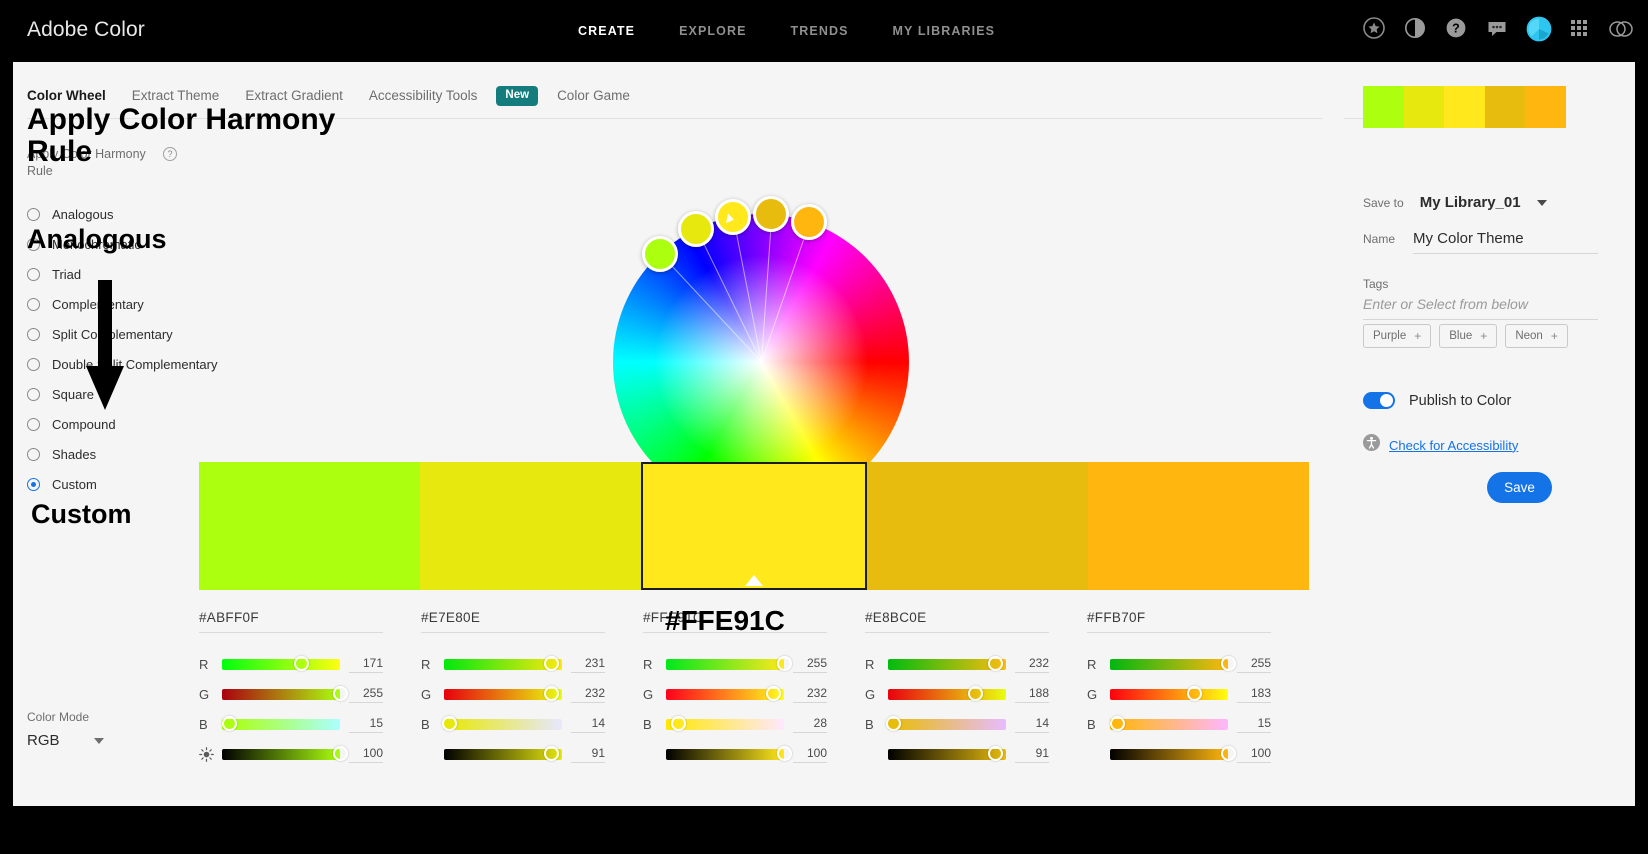 This screenshot has height=854, width=1648. What do you see at coordinates (1179, 621) in the screenshot?
I see `hex-input-5: #FFB70F` at bounding box center [1179, 621].